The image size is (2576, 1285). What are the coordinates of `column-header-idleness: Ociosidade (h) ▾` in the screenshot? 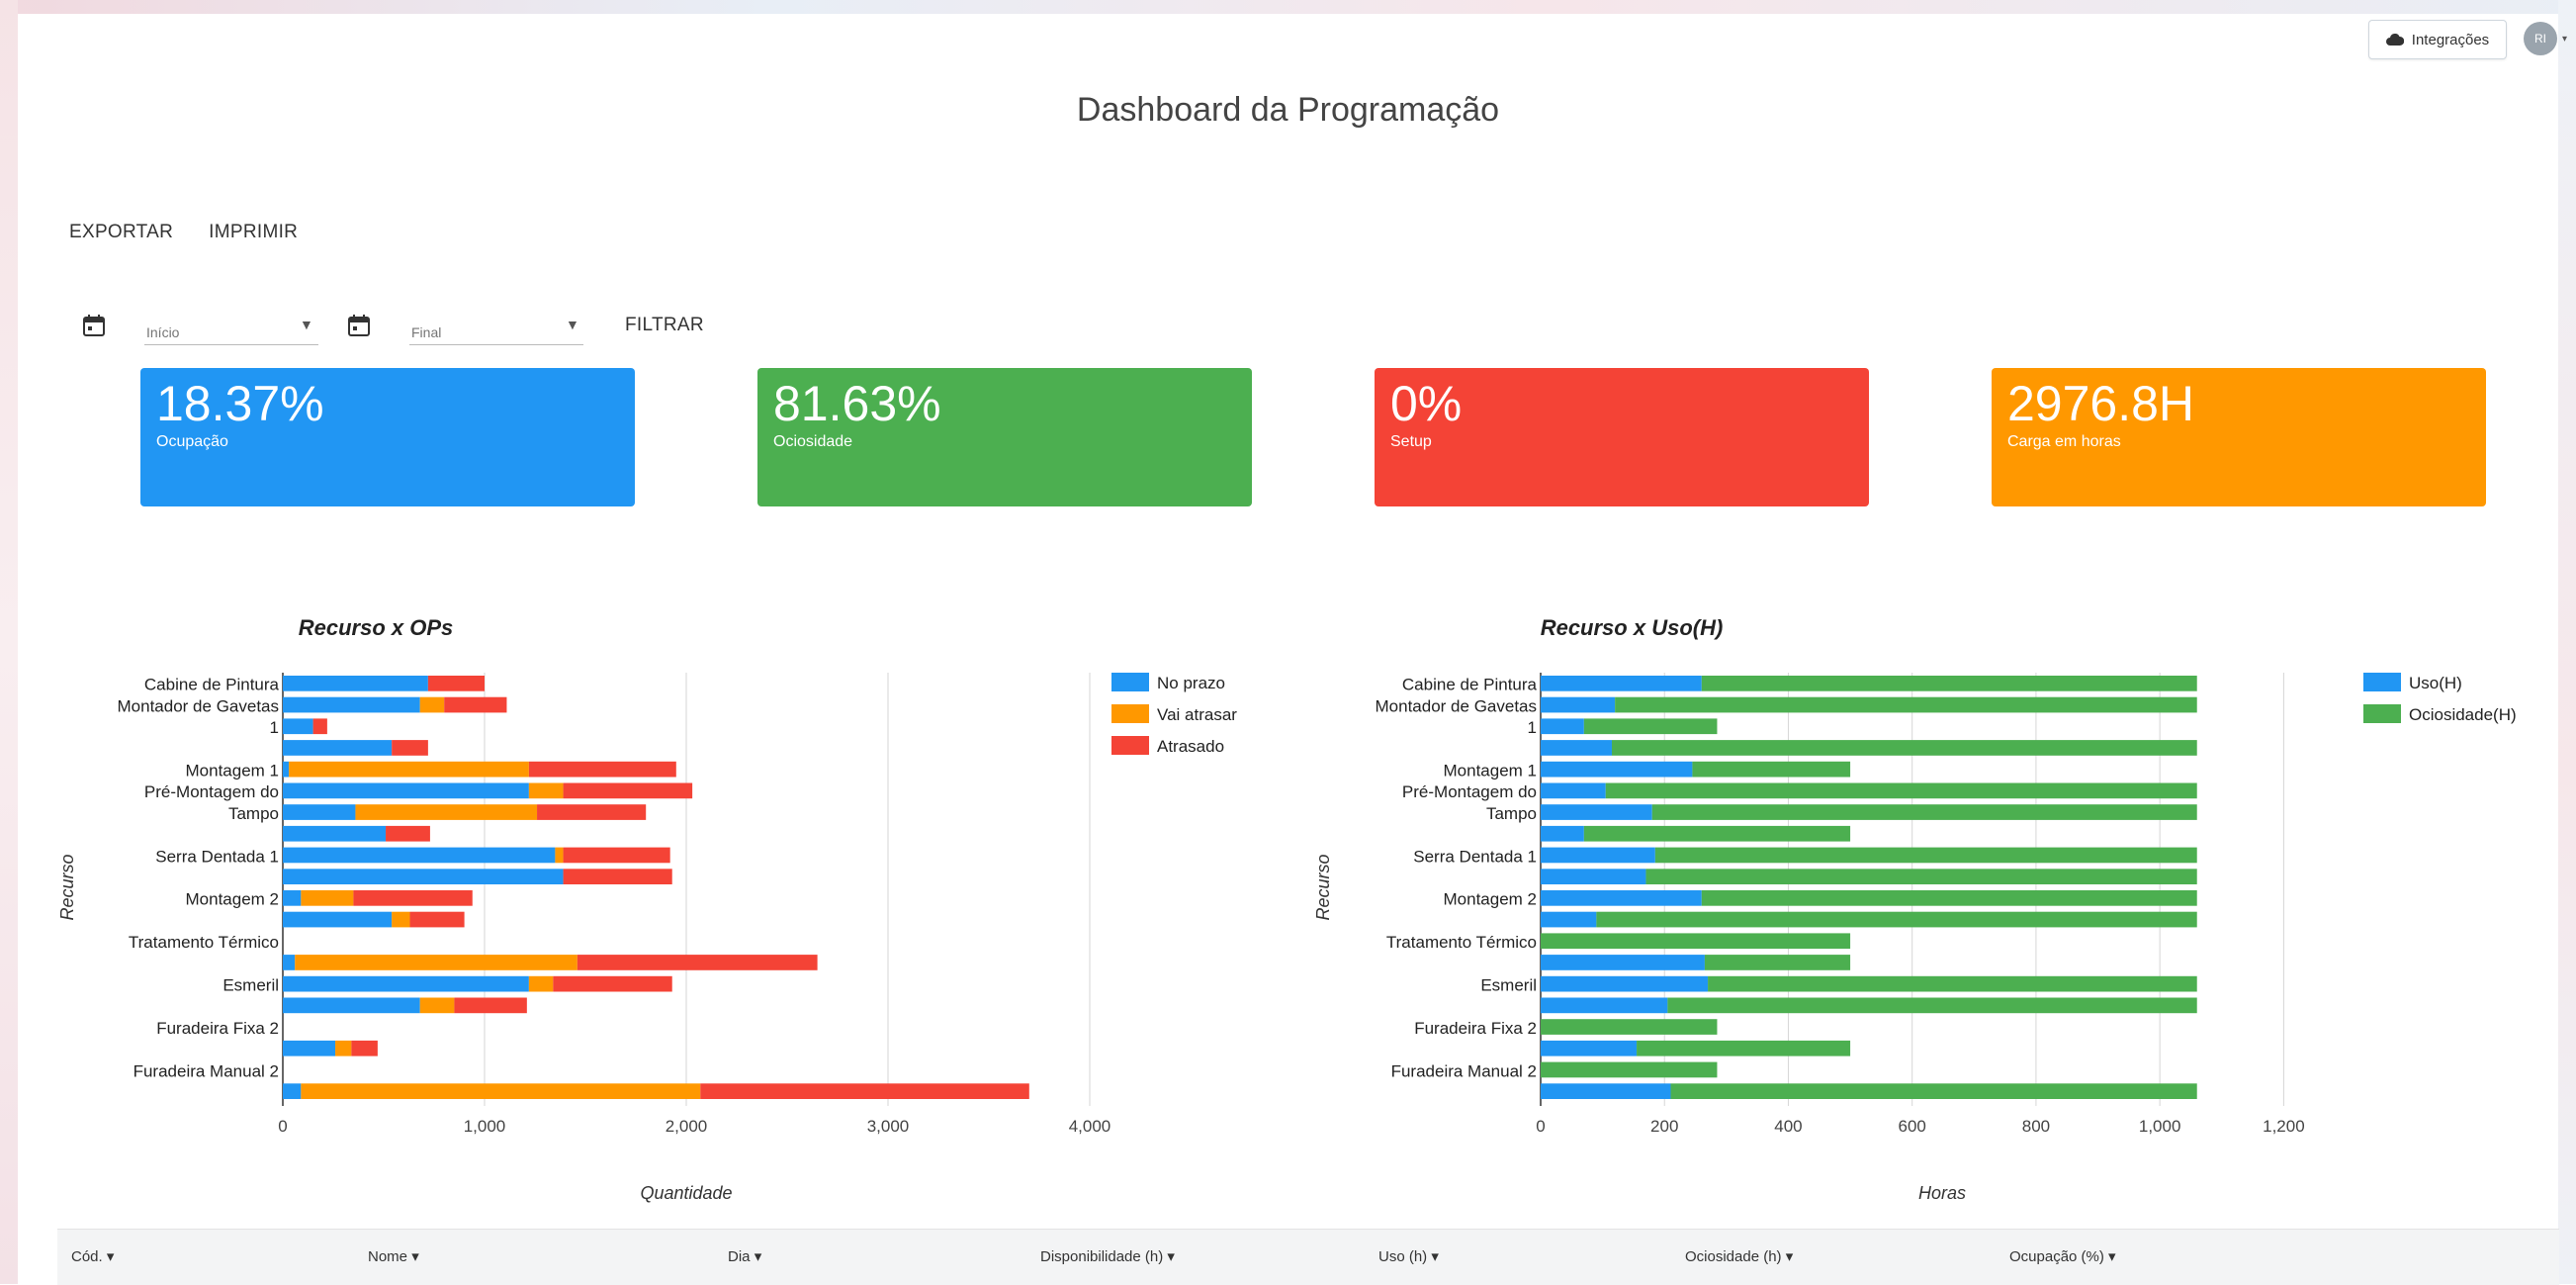 It's located at (1739, 1256).